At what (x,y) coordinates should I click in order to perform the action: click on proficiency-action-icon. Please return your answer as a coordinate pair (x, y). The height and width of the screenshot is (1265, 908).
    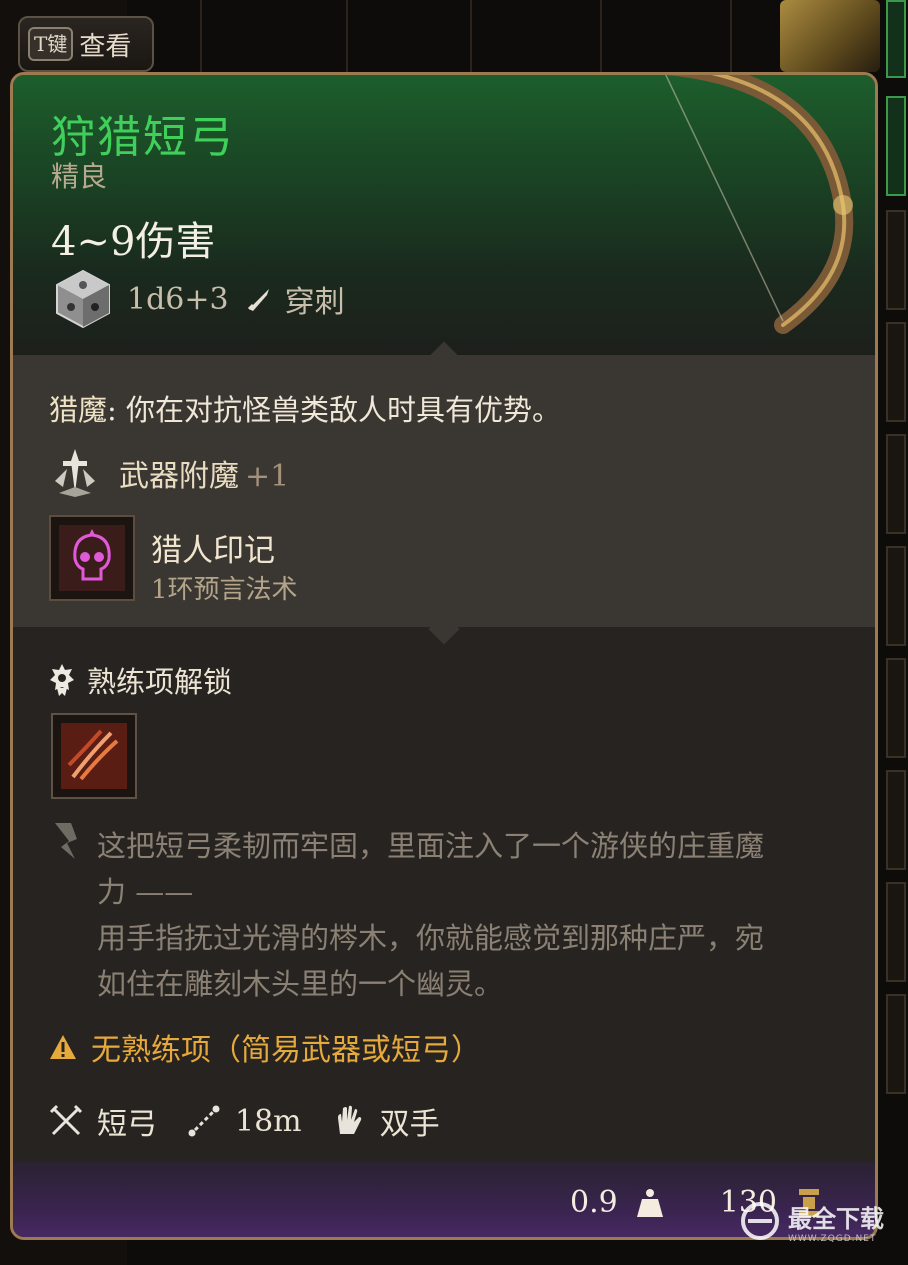
    Looking at the image, I should click on (94, 756).